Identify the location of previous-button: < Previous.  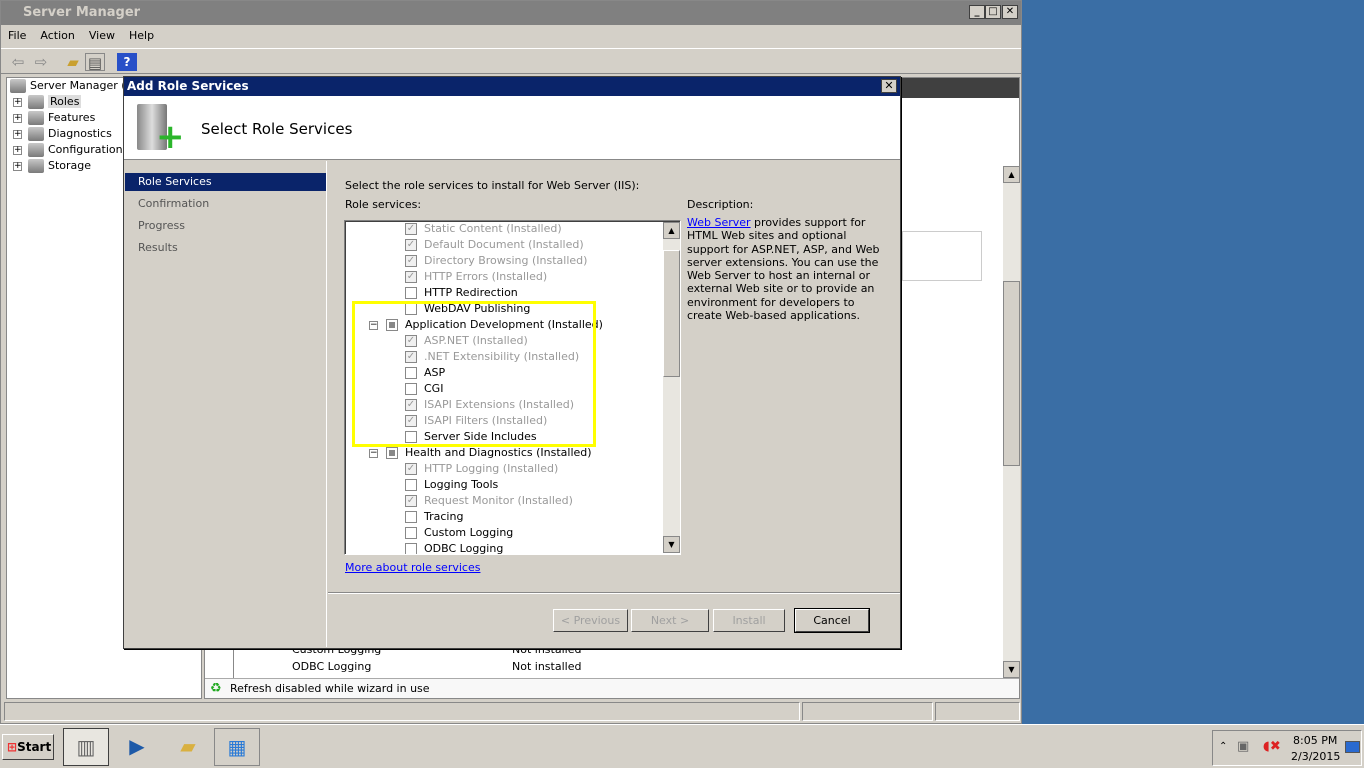
(590, 620).